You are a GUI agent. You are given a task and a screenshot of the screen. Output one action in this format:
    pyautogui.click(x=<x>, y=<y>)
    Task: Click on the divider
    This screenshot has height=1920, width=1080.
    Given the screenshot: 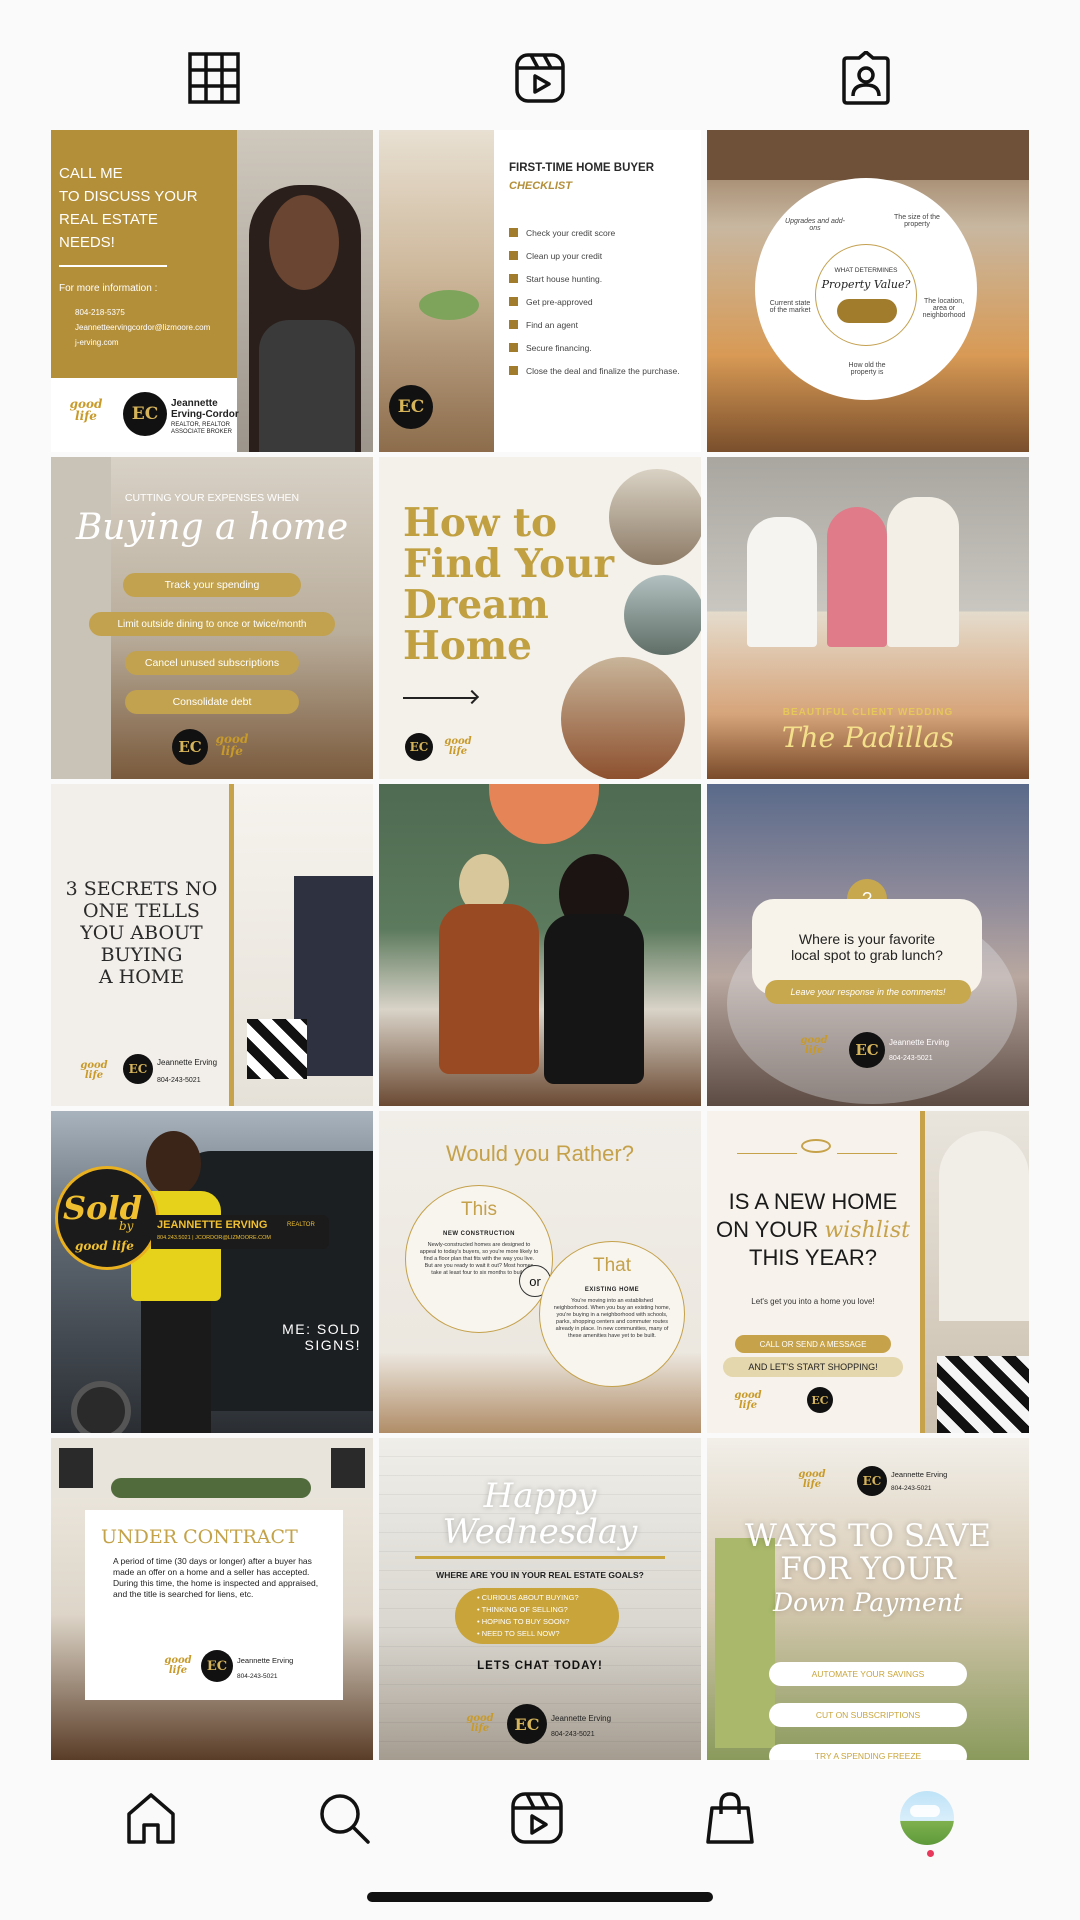 What is the action you would take?
    pyautogui.click(x=113, y=266)
    